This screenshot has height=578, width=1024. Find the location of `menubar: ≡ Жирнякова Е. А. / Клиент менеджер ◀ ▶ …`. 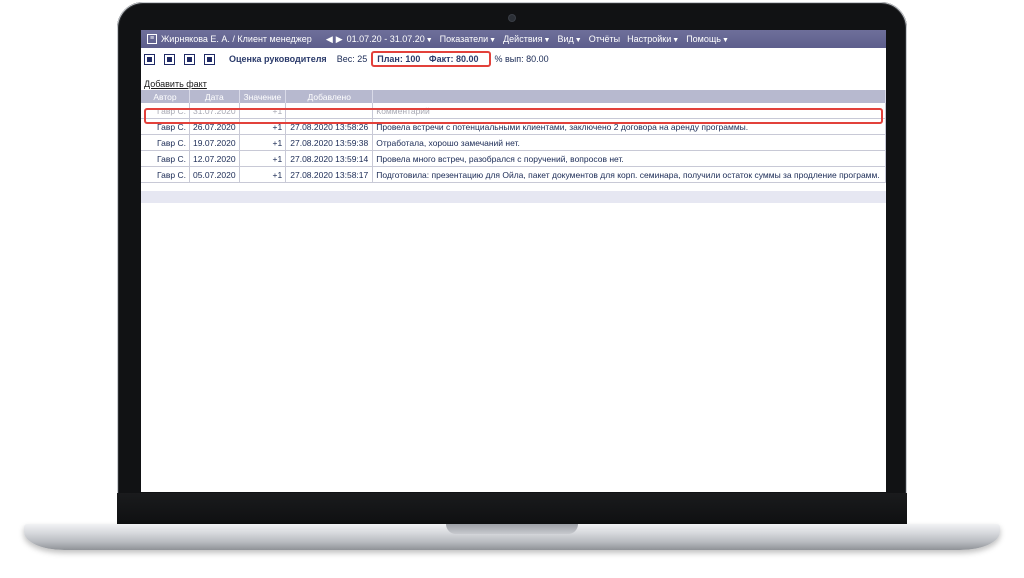

menubar: ≡ Жирнякова Е. А. / Клиент менеджер ◀ ▶ … is located at coordinates (513, 39).